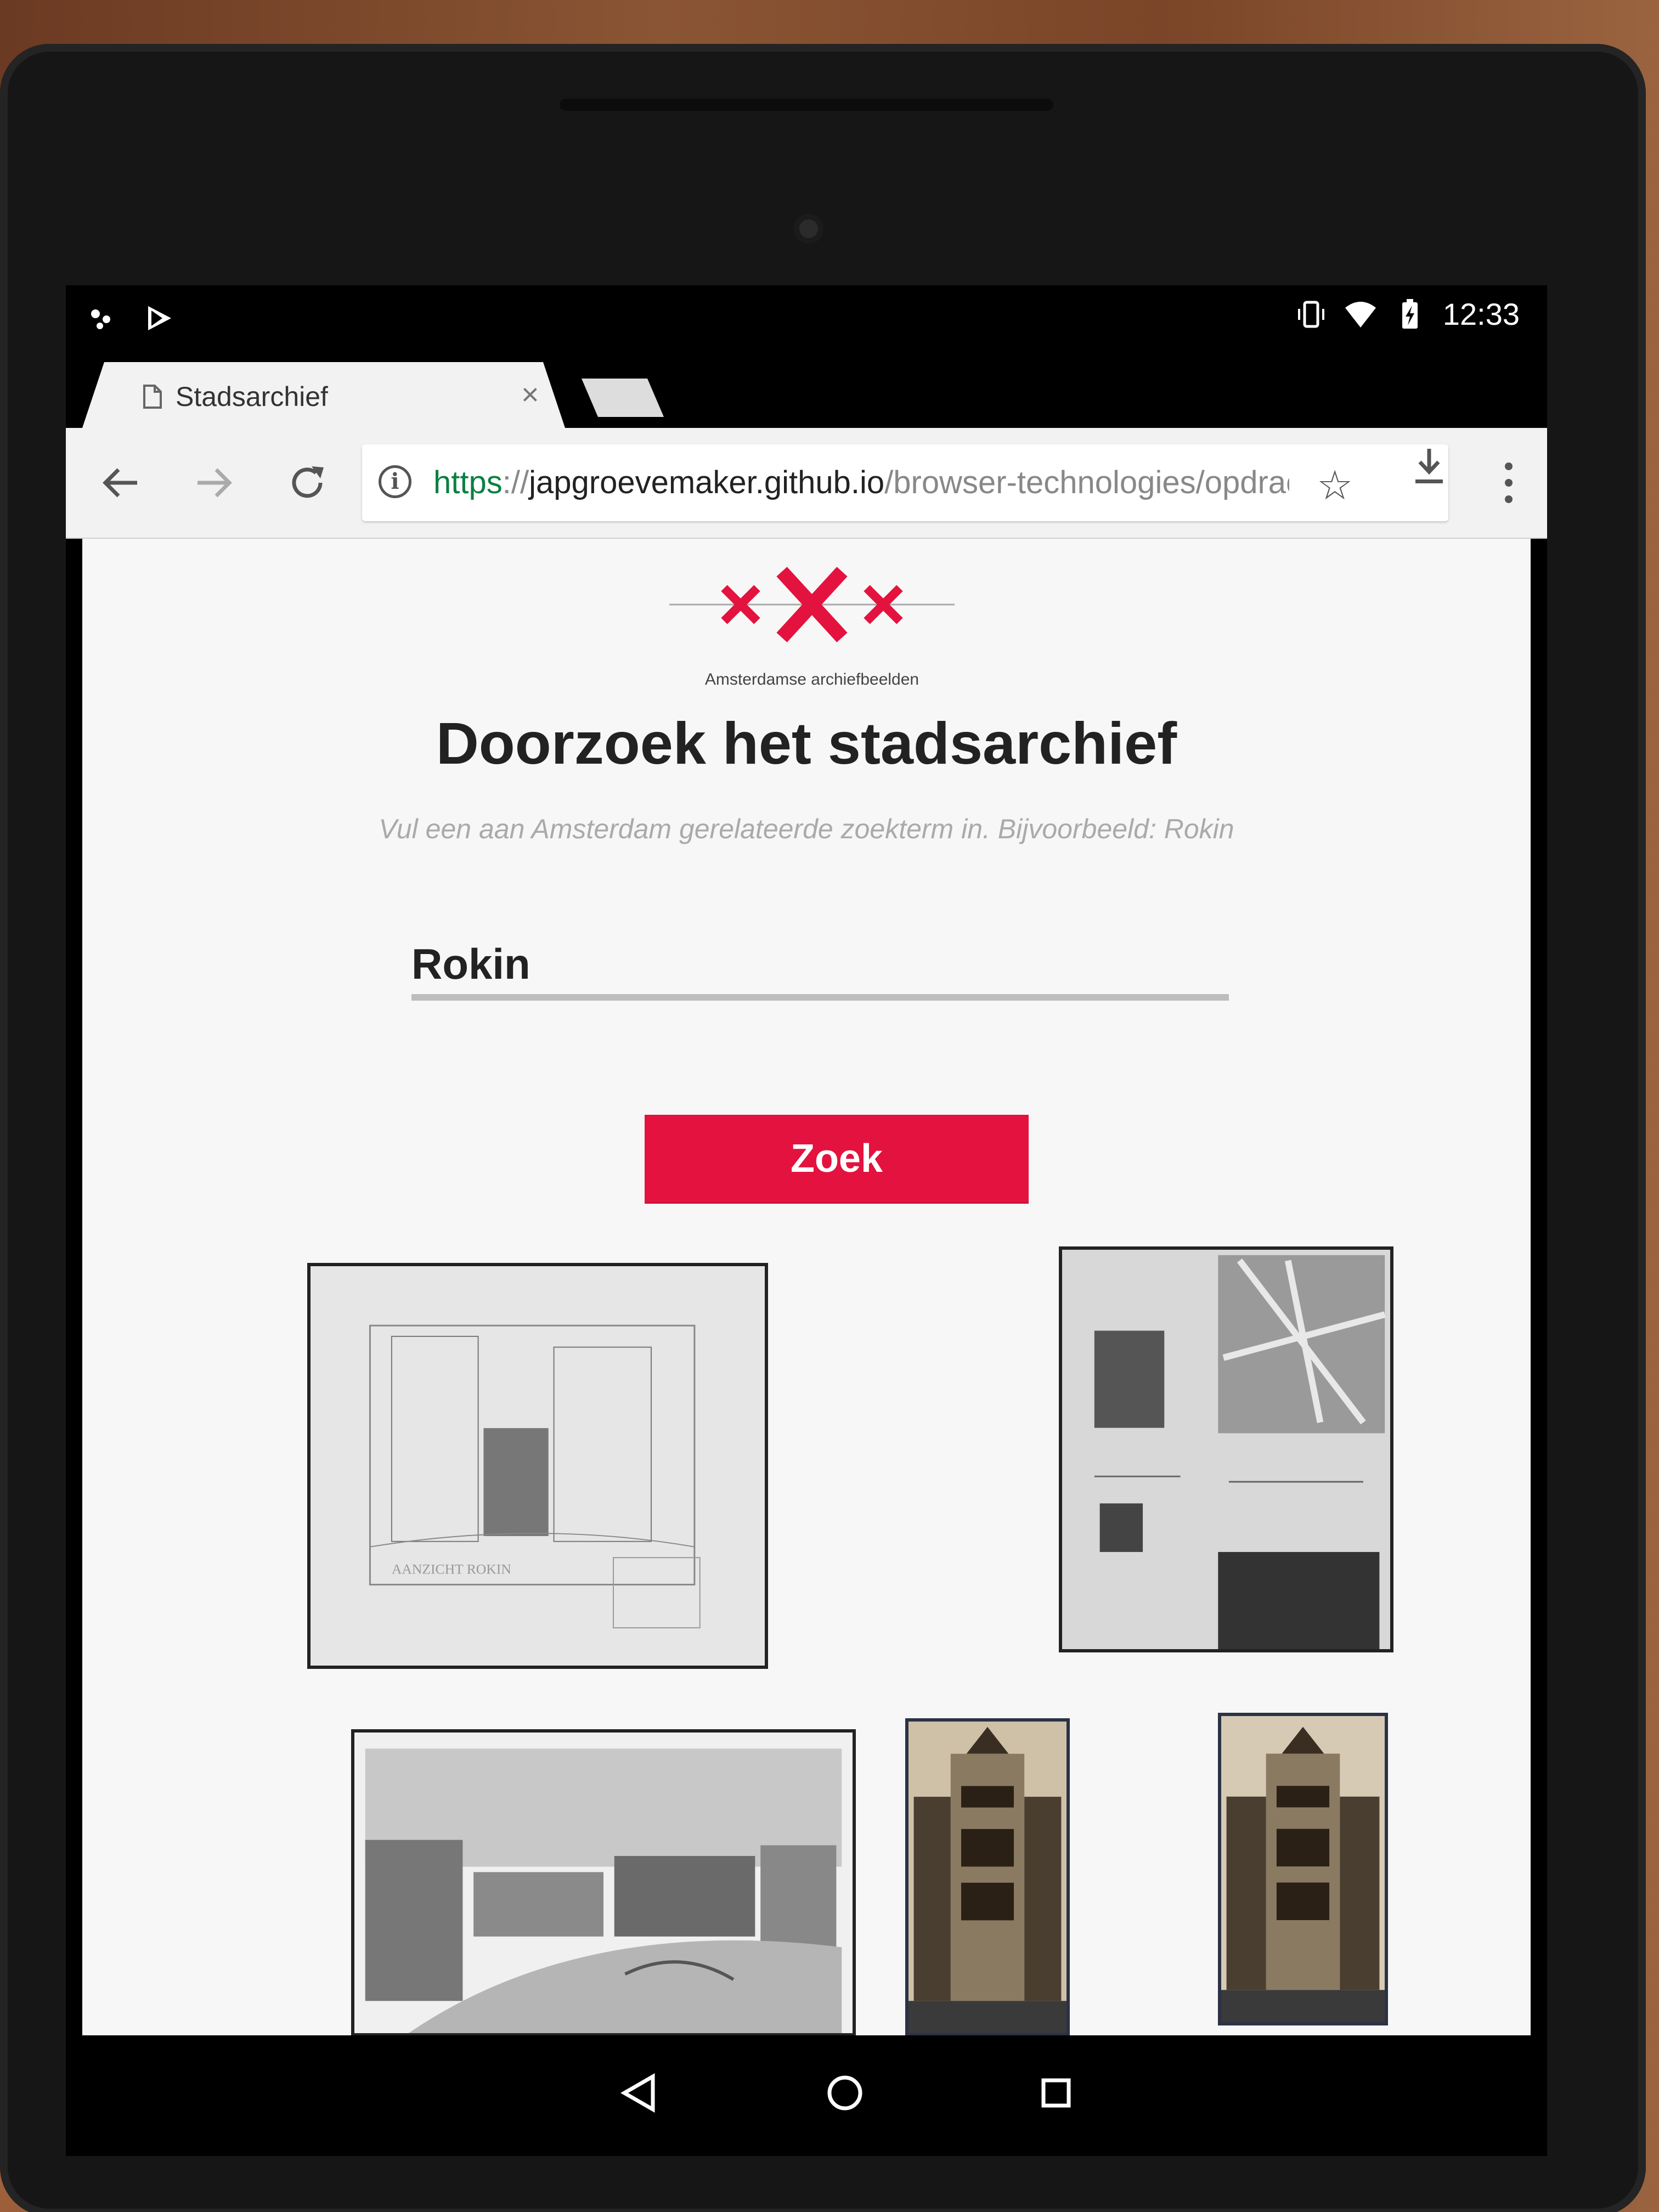 The image size is (1659, 2212). I want to click on download-icon, so click(1429, 466).